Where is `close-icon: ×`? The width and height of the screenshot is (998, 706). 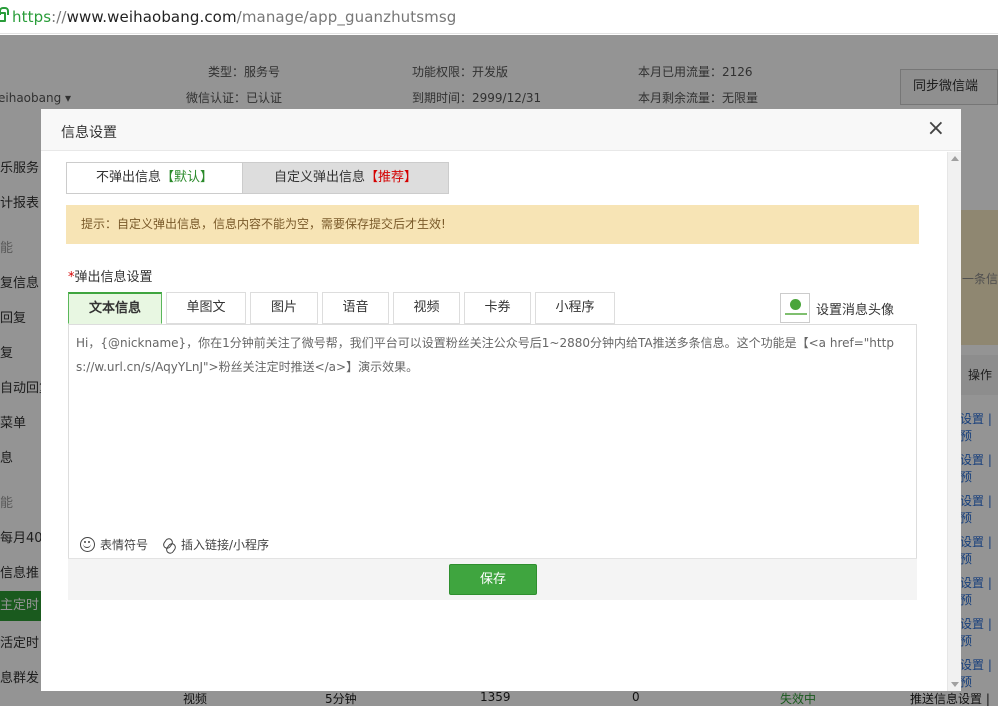 close-icon: × is located at coordinates (936, 129).